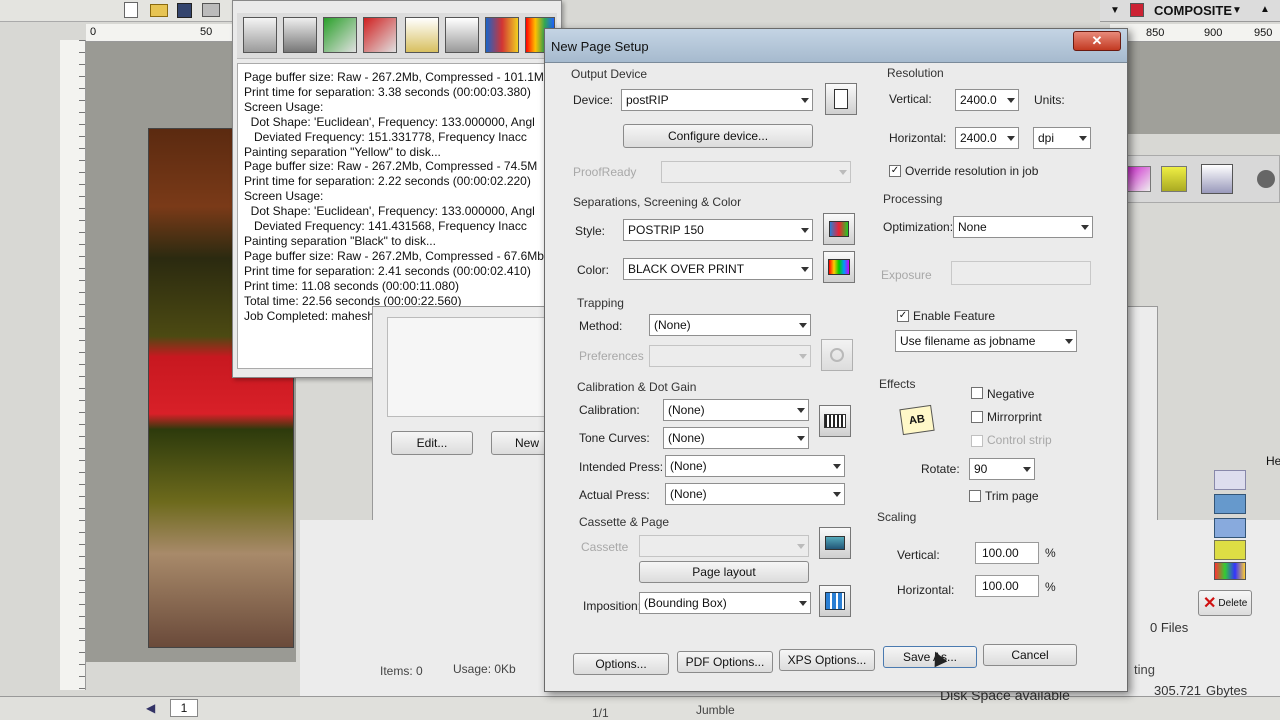 Image resolution: width=1280 pixels, height=720 pixels. What do you see at coordinates (839, 267) in the screenshot?
I see `color-settings-icon` at bounding box center [839, 267].